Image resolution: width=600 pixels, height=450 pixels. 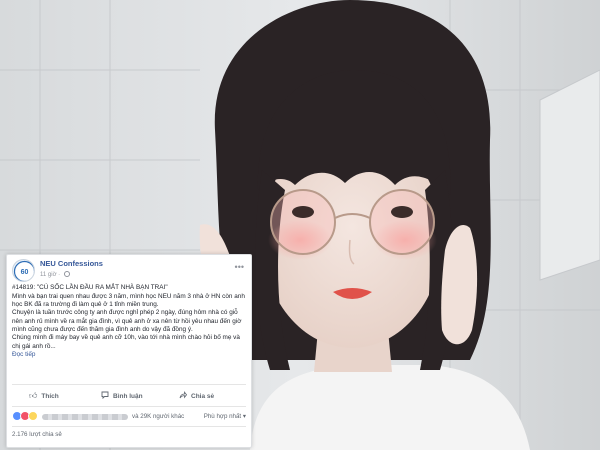 I want to click on reactions-row: và 29K người khác Phù hợp nhất ▾, so click(x=129, y=417).